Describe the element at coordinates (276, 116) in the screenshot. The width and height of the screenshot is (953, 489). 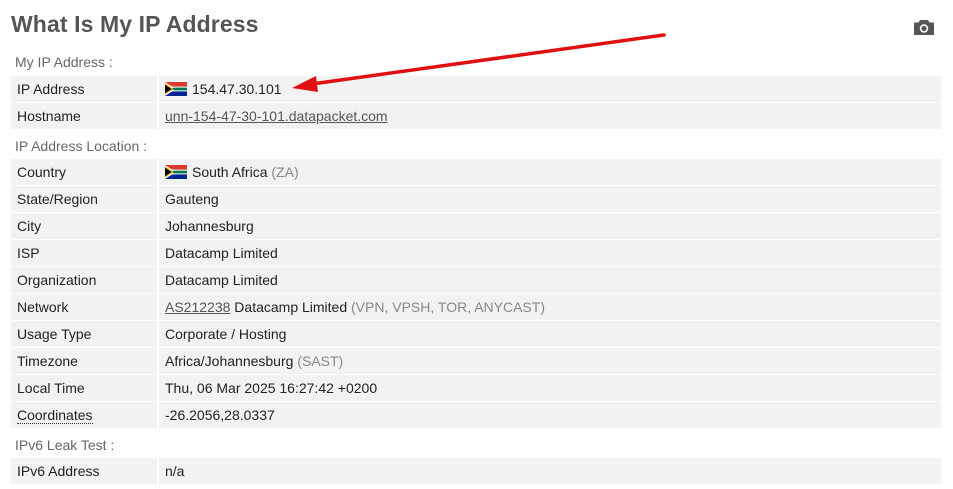
I see `hostname-link: unn-154-47-30-101.datapacket.com` at that location.